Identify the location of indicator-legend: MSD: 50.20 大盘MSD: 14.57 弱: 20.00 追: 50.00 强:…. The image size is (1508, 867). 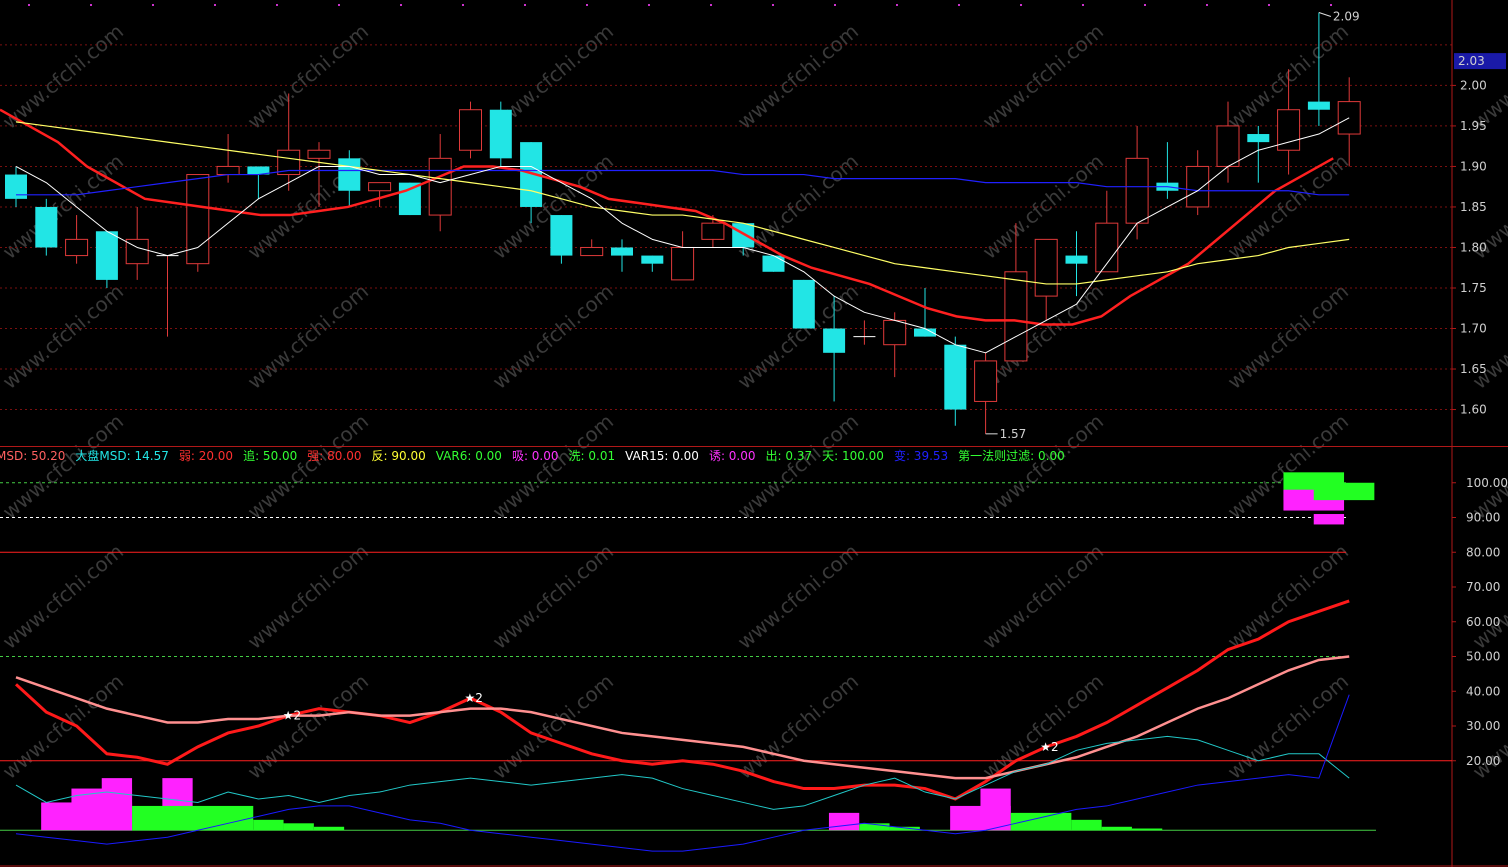
(532, 455).